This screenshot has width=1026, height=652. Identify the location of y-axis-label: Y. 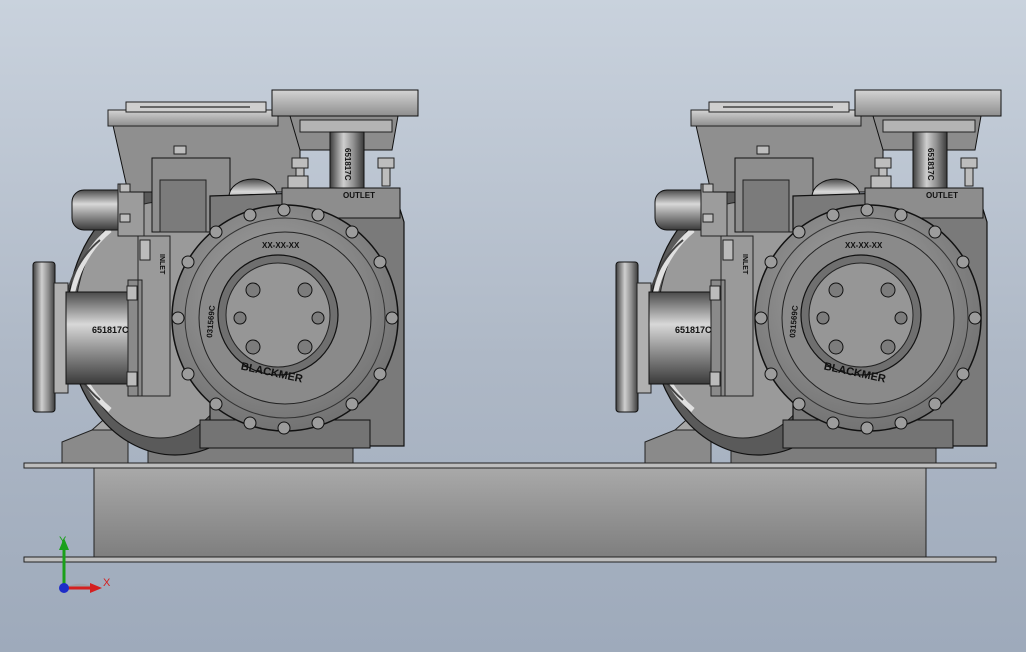
(63, 541).